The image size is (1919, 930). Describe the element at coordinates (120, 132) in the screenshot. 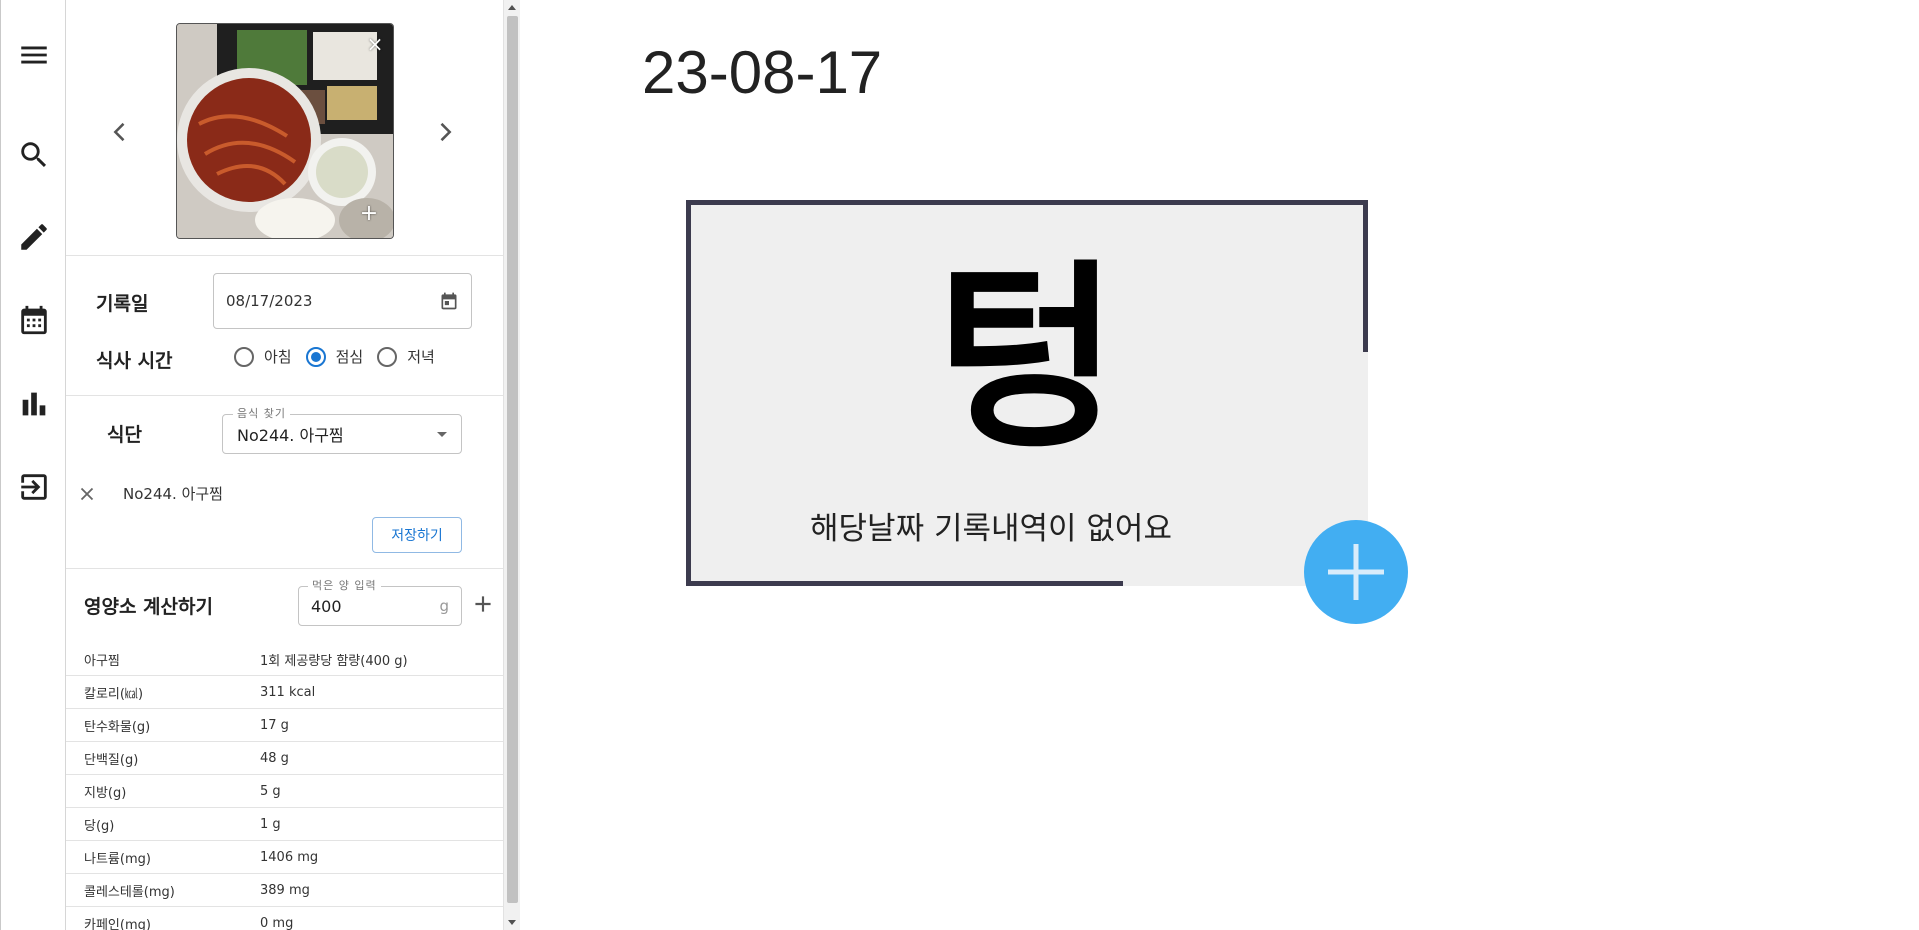

I see `chevron-left-icon` at that location.